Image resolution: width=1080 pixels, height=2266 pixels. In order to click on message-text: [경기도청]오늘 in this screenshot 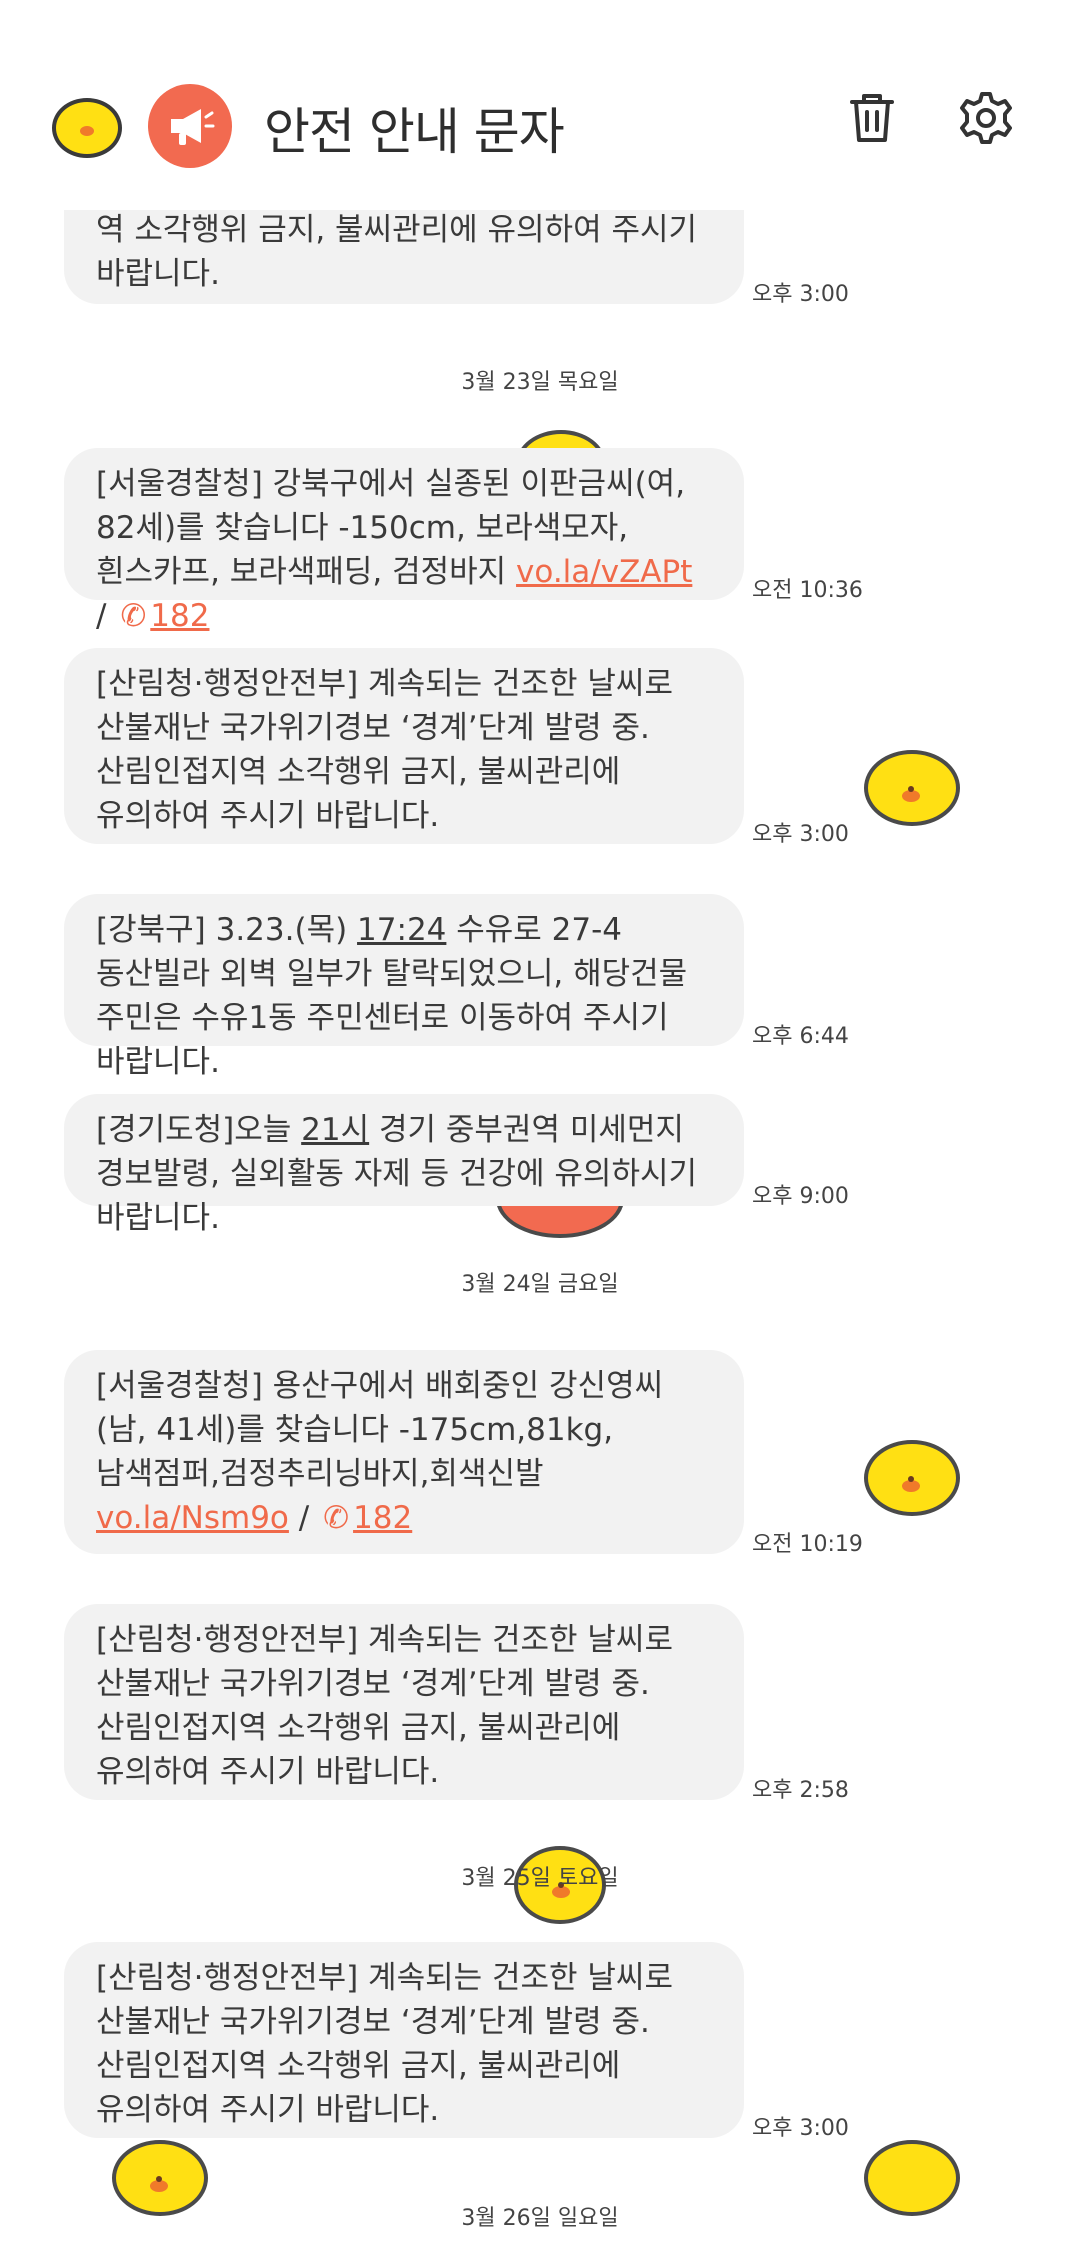, I will do `click(199, 1130)`.